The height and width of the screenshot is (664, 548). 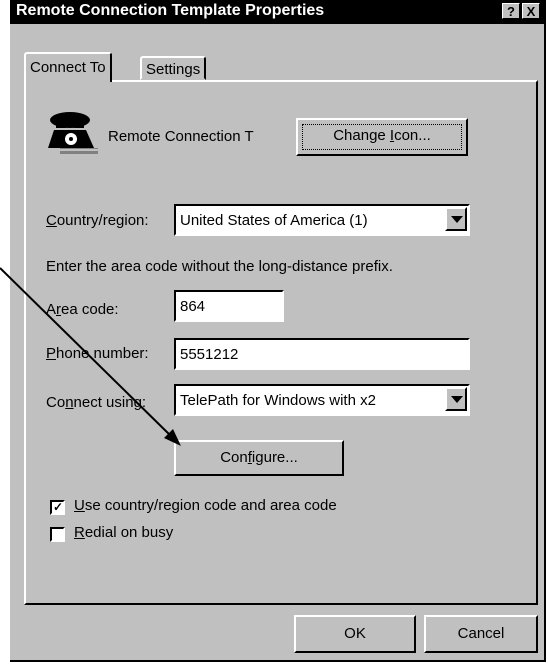 What do you see at coordinates (274, 220) in the screenshot?
I see `country-value: United States of America (1)` at bounding box center [274, 220].